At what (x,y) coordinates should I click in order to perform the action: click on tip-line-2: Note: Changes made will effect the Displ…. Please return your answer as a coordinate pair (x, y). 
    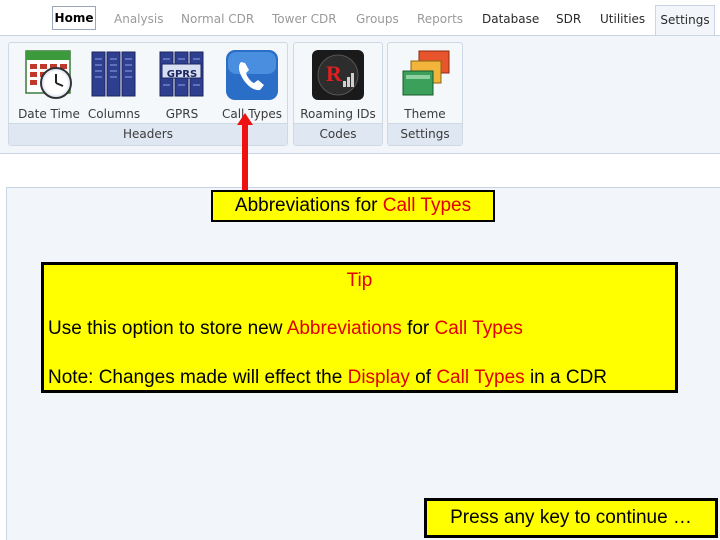
    Looking at the image, I should click on (327, 378).